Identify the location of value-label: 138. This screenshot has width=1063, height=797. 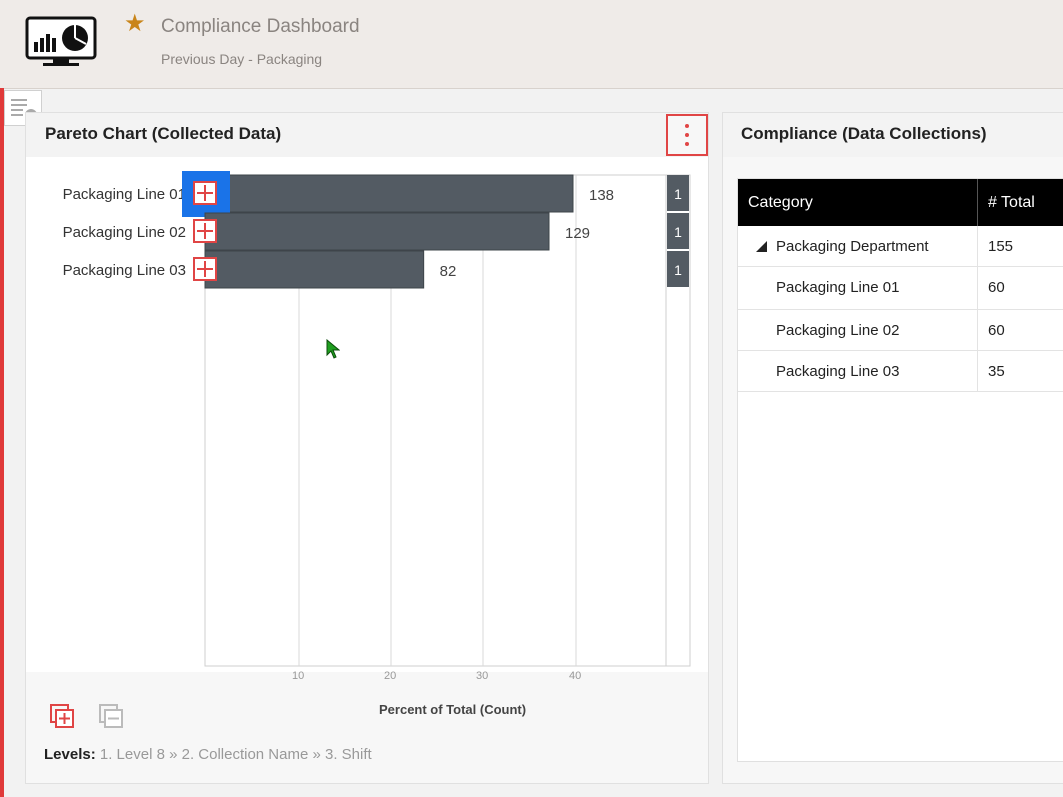
(601, 195).